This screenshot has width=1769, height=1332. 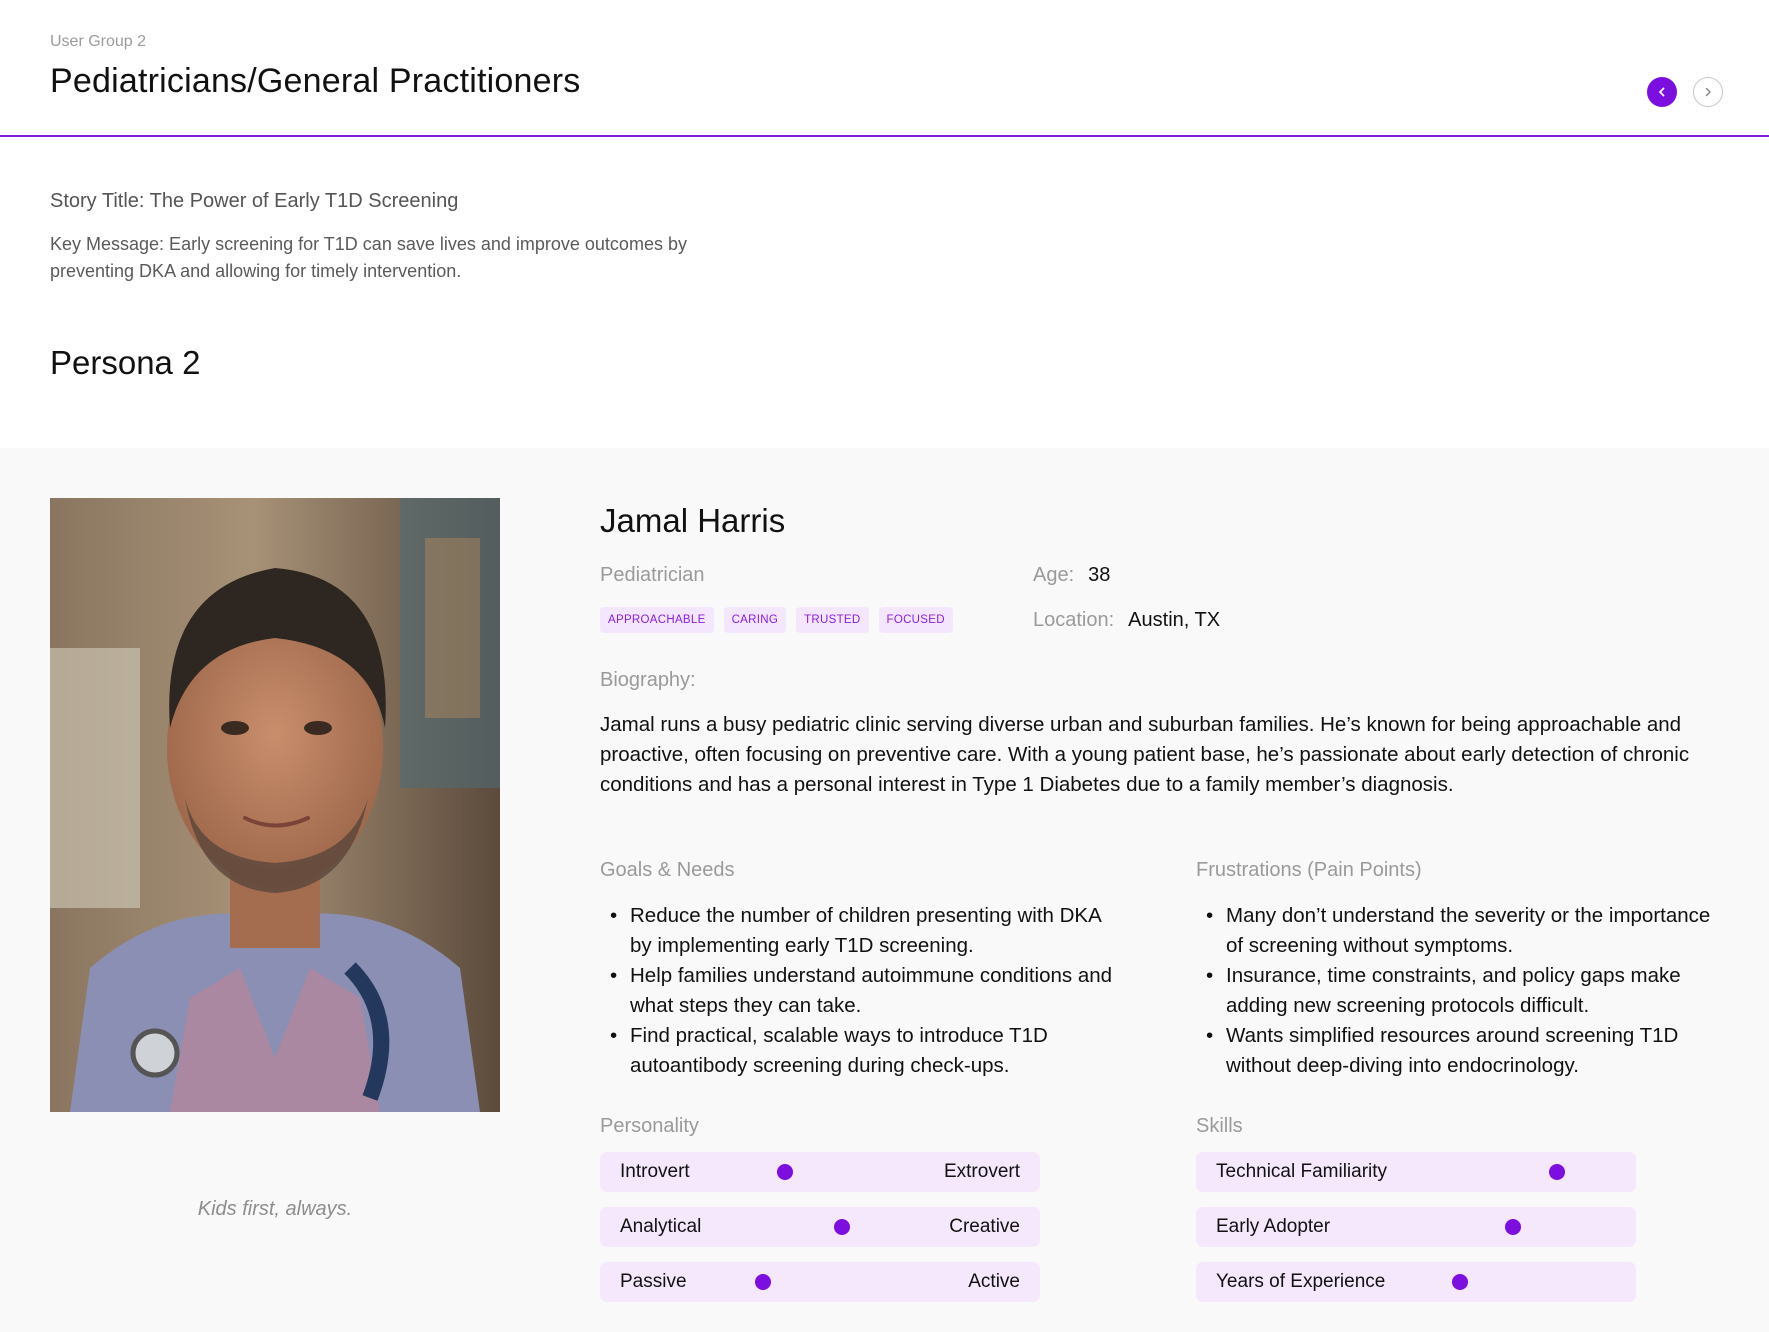 What do you see at coordinates (915, 620) in the screenshot?
I see `tag-focused: FOCUSED` at bounding box center [915, 620].